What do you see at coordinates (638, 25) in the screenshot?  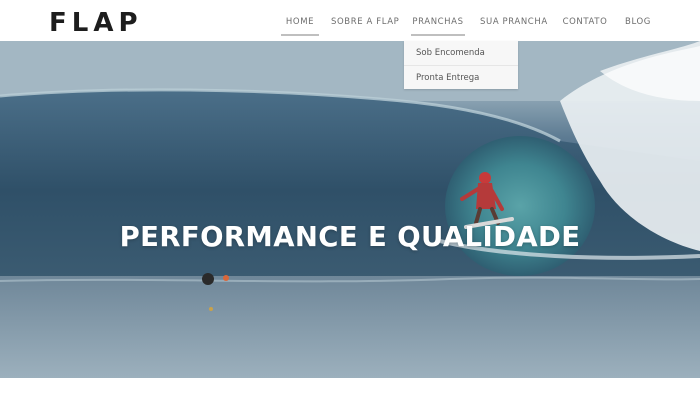 I see `nav-item-blog: BLOG` at bounding box center [638, 25].